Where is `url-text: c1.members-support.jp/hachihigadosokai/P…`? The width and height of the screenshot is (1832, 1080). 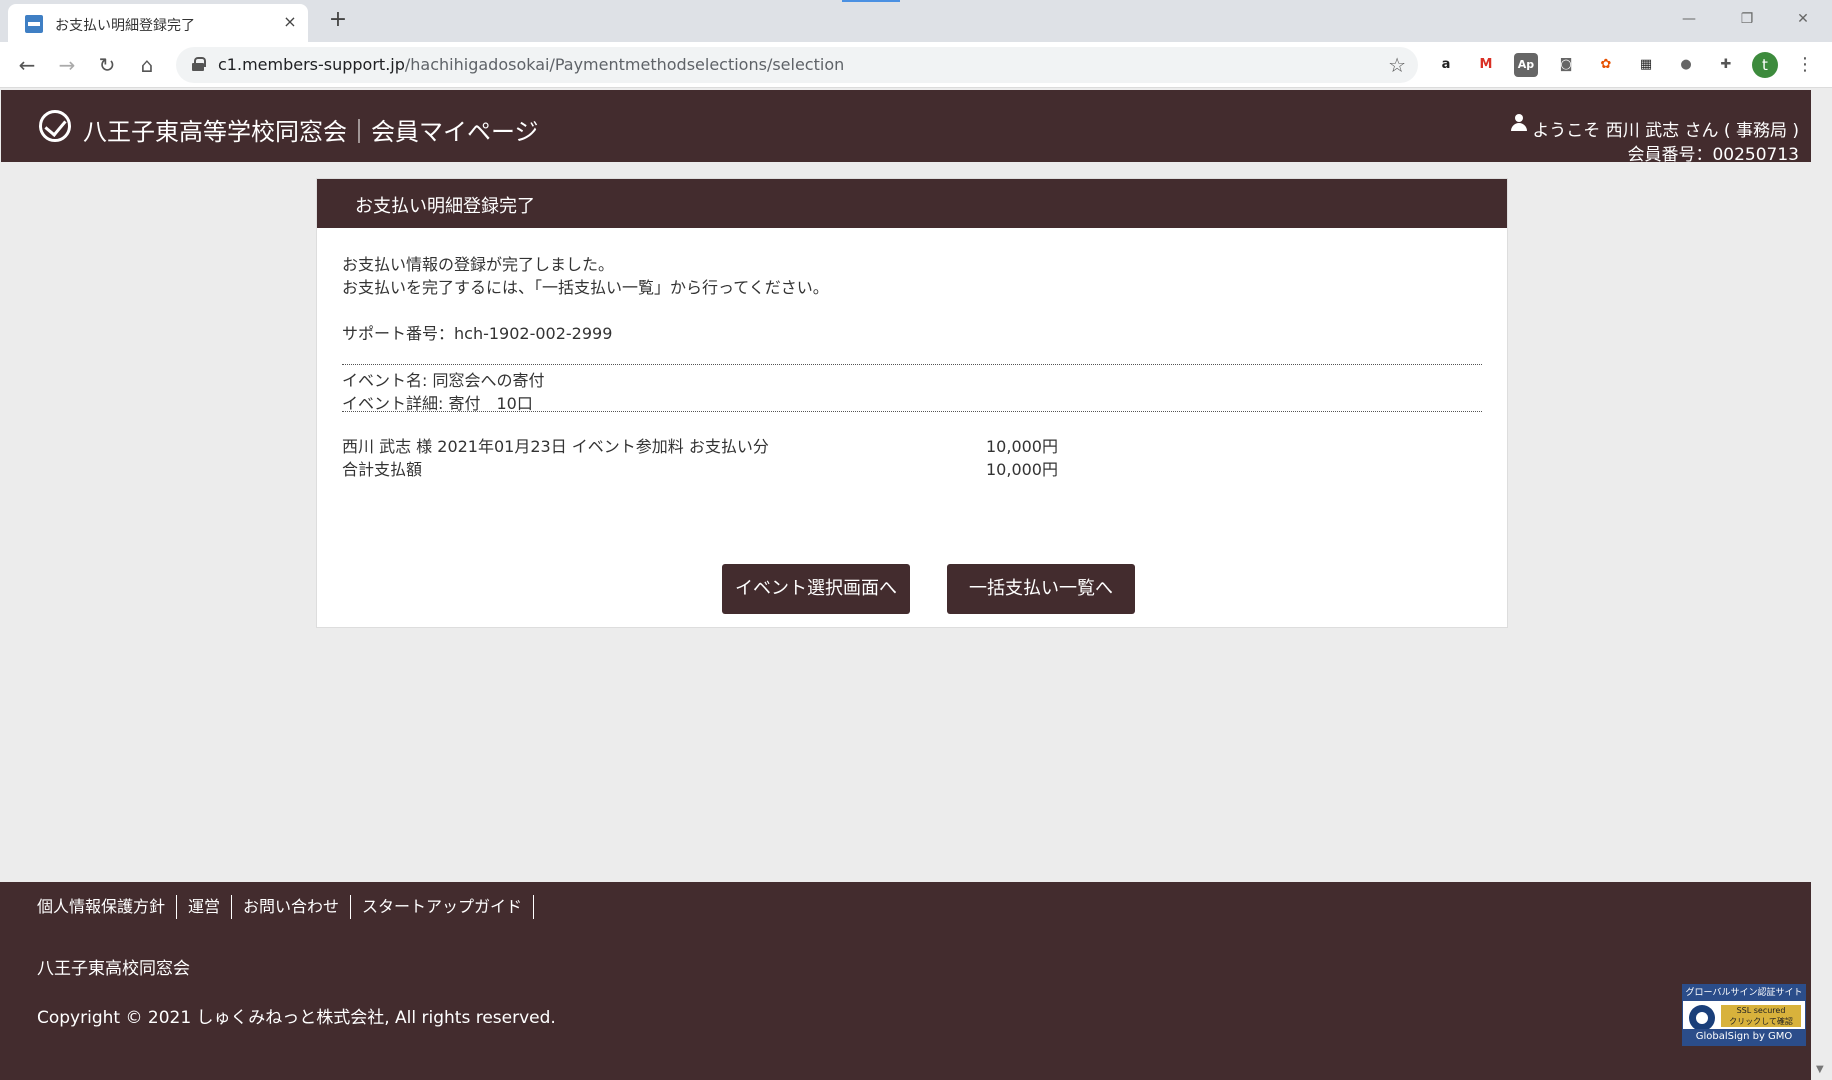
url-text: c1.members-support.jp/hachihigadosokai/P… is located at coordinates (531, 64).